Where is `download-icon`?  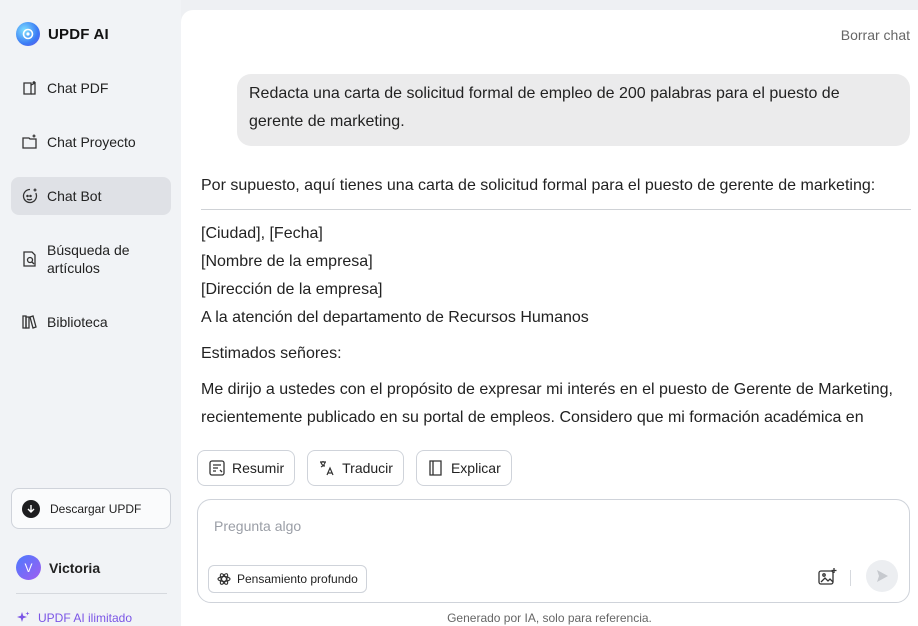
download-icon is located at coordinates (31, 508).